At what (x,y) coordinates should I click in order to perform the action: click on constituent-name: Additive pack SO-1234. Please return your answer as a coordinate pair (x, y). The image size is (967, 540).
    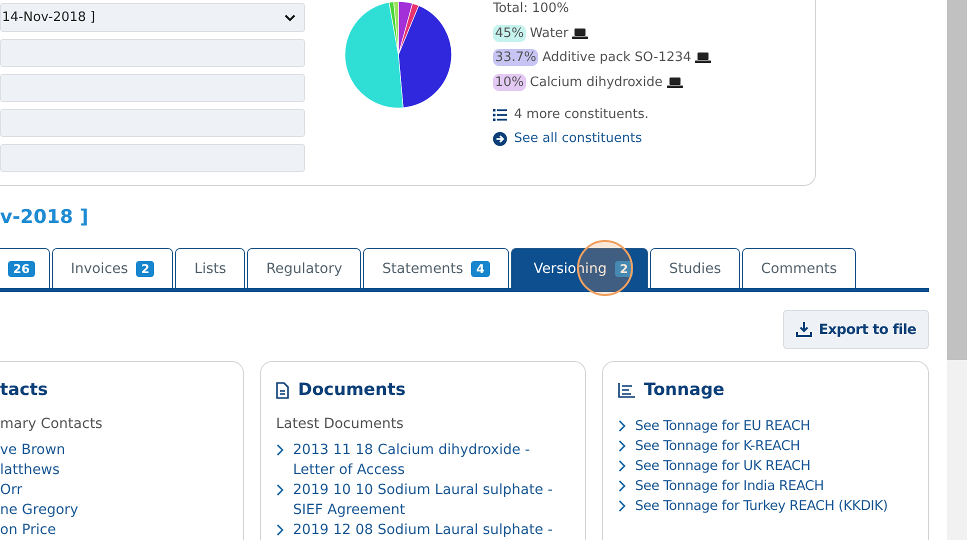
    Looking at the image, I should click on (617, 58).